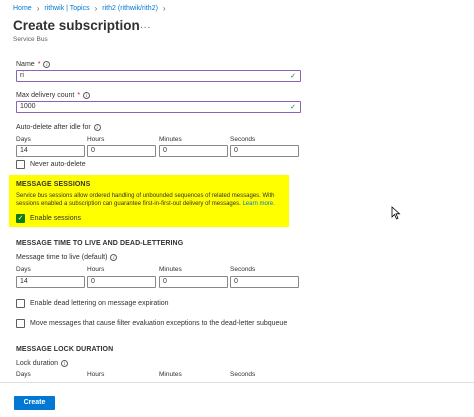  I want to click on create-button: Create, so click(34, 403).